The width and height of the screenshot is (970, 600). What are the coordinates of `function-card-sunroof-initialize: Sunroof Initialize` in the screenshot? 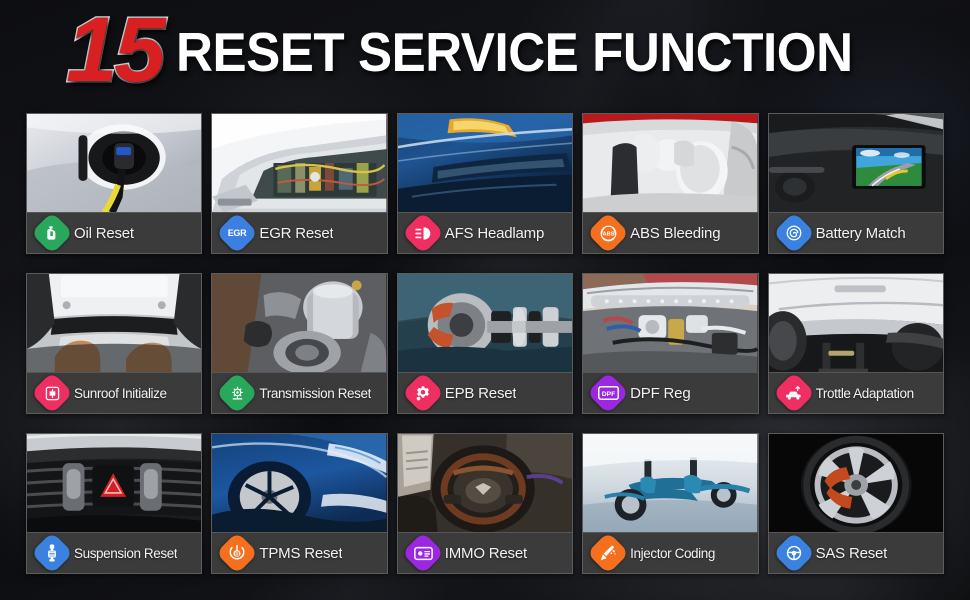 It's located at (114, 343).